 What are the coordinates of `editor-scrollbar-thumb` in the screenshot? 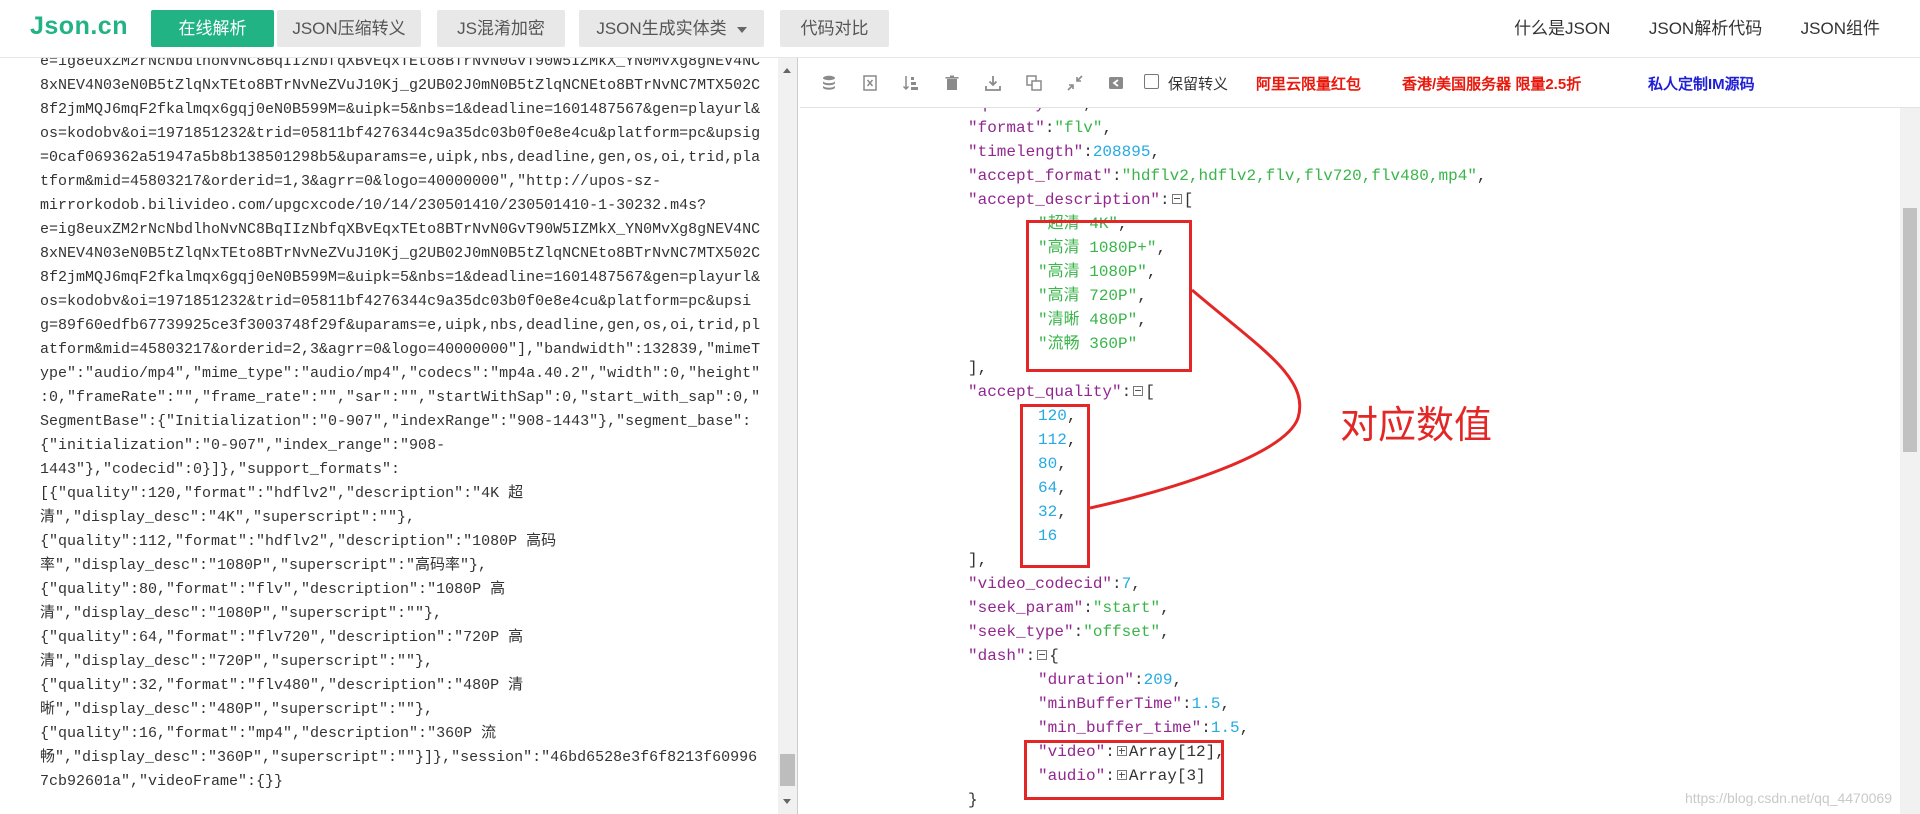 It's located at (787, 770).